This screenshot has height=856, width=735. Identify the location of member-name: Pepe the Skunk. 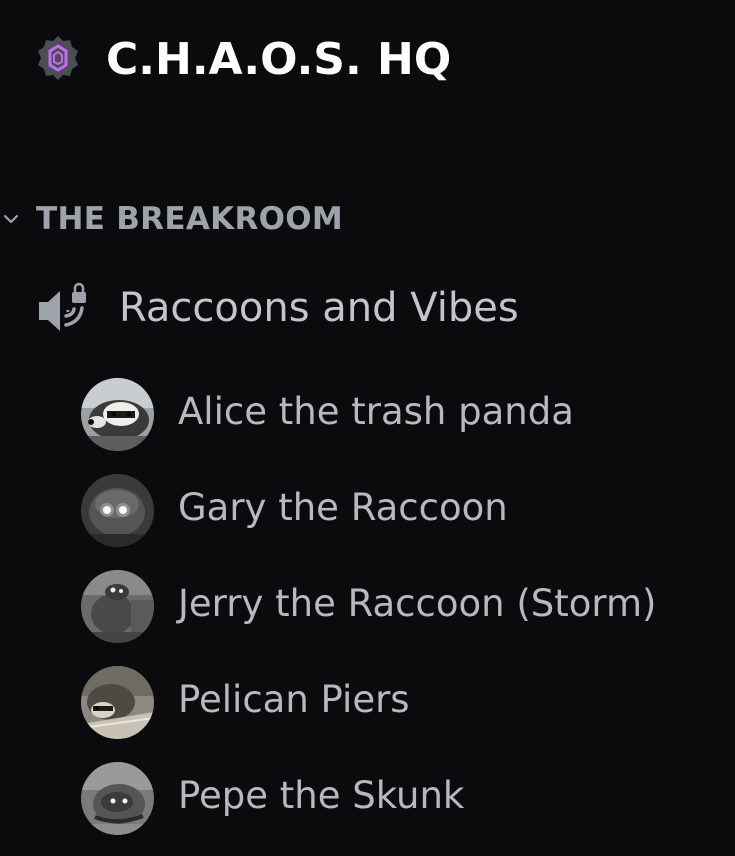
(321, 795).